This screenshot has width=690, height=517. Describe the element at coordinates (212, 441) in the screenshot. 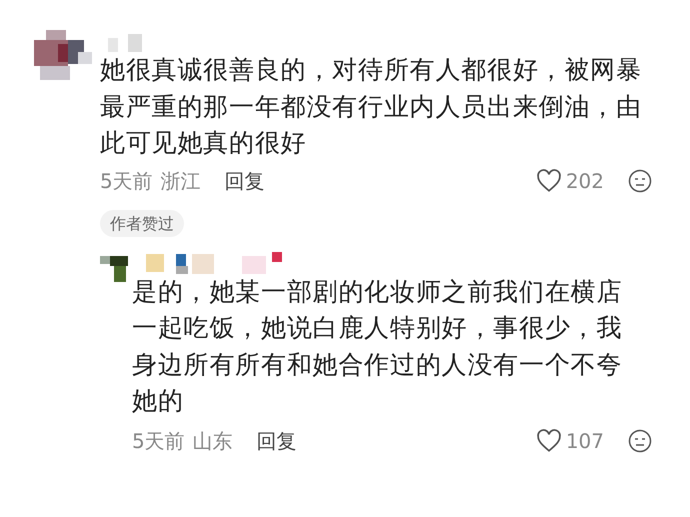

I see `comment-location: 山东` at that location.